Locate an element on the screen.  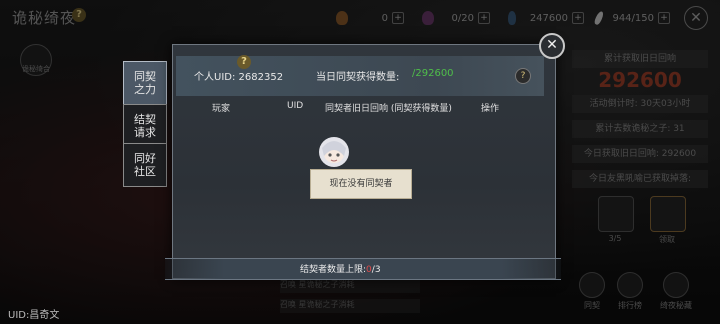
limit-max: /3 is located at coordinates (376, 270).